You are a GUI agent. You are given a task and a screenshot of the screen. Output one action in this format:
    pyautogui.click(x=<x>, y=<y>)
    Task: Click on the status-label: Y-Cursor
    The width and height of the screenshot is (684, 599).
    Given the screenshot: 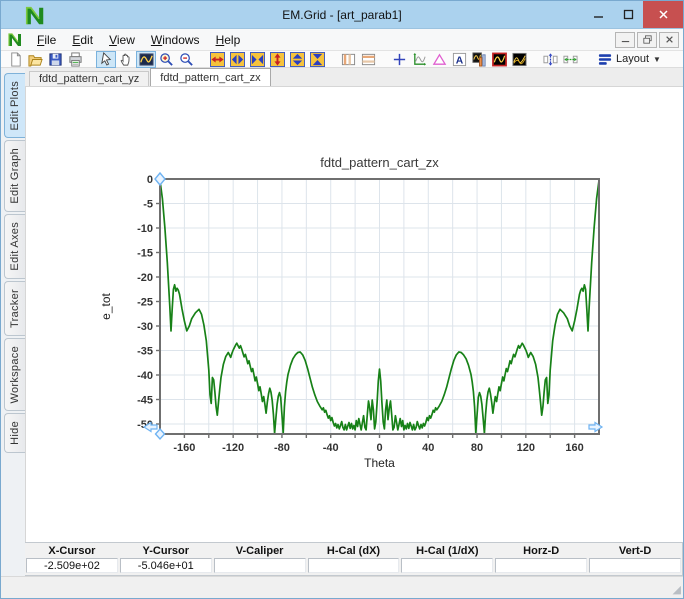 What is the action you would take?
    pyautogui.click(x=165, y=551)
    